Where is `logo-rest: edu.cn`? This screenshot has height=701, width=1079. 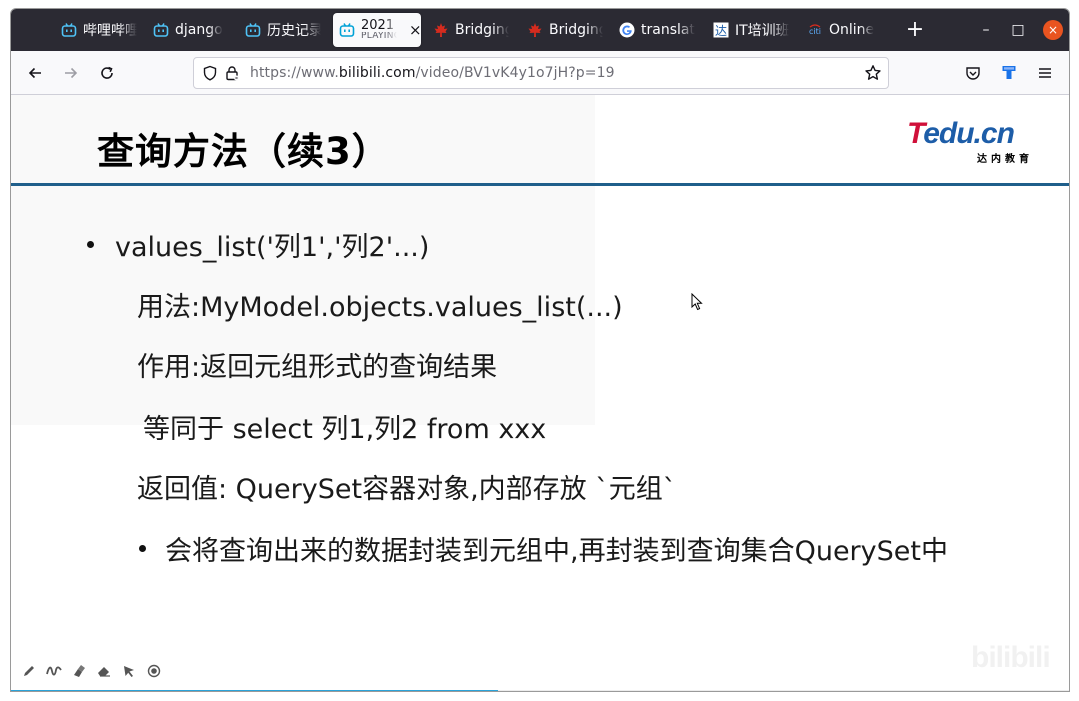
logo-rest: edu.cn is located at coordinates (969, 133).